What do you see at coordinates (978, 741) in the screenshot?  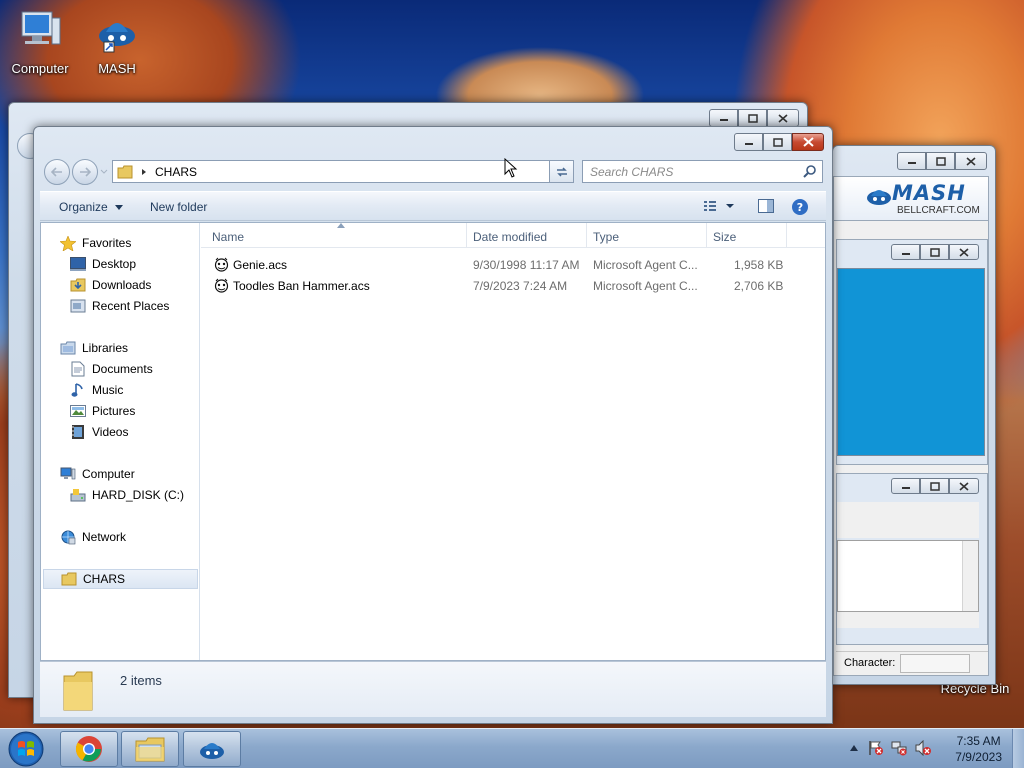 I see `clock-time: 7:35 AM` at bounding box center [978, 741].